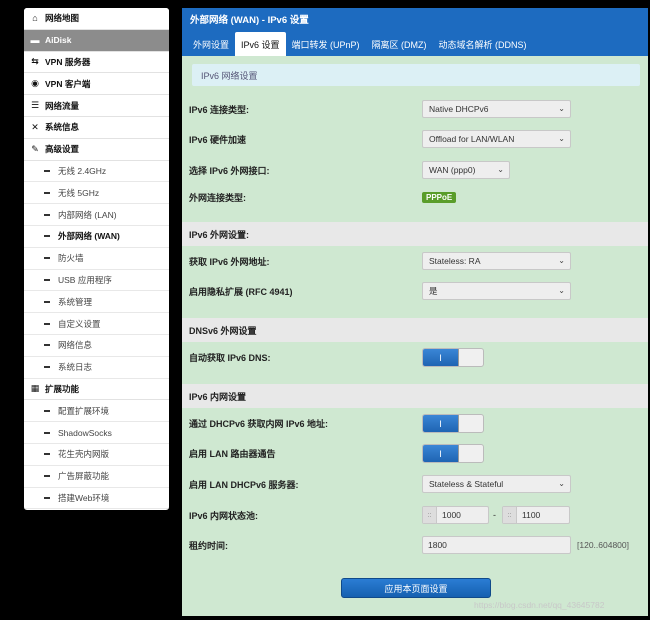 The height and width of the screenshot is (620, 650). I want to click on pool-start-value: 1000, so click(451, 515).